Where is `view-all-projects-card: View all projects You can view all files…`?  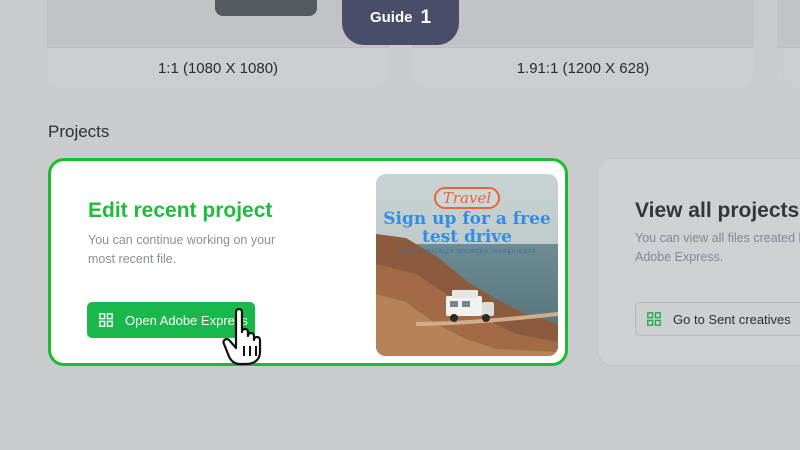 view-all-projects-card: View all projects You can view all files… is located at coordinates (698, 262).